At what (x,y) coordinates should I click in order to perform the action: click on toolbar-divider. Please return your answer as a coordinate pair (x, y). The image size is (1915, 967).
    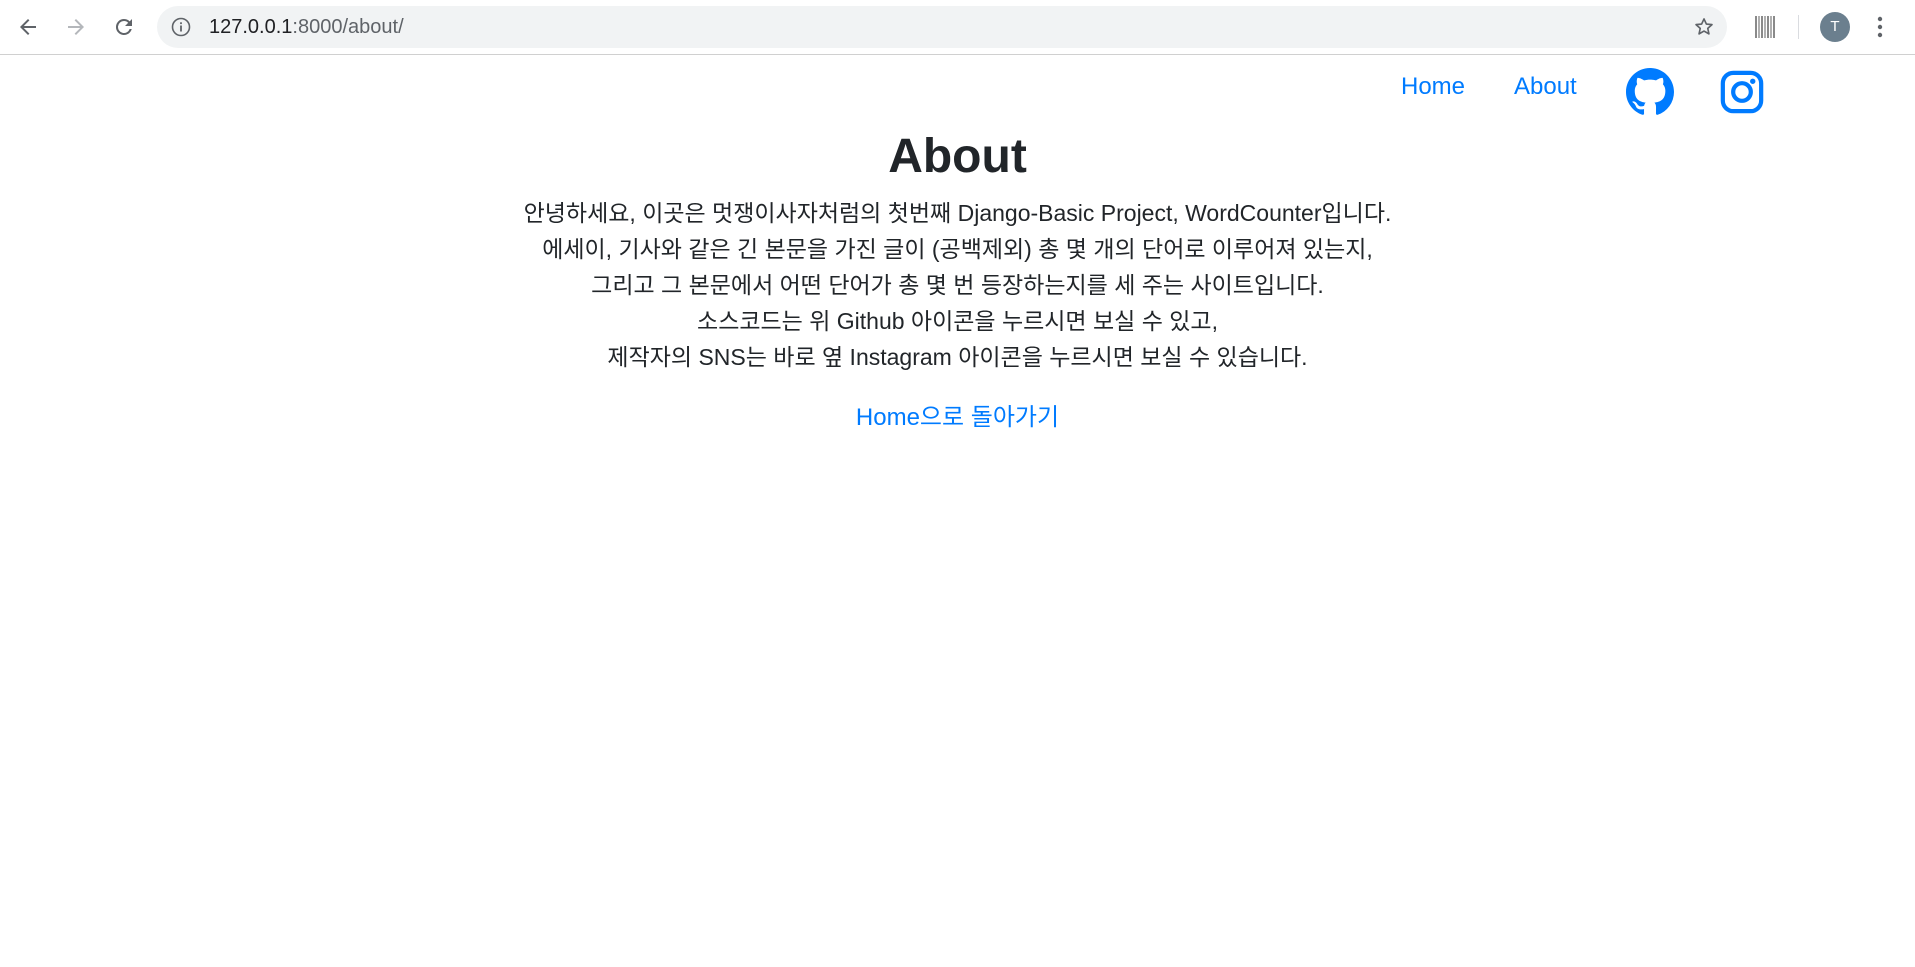
    Looking at the image, I should click on (1798, 27).